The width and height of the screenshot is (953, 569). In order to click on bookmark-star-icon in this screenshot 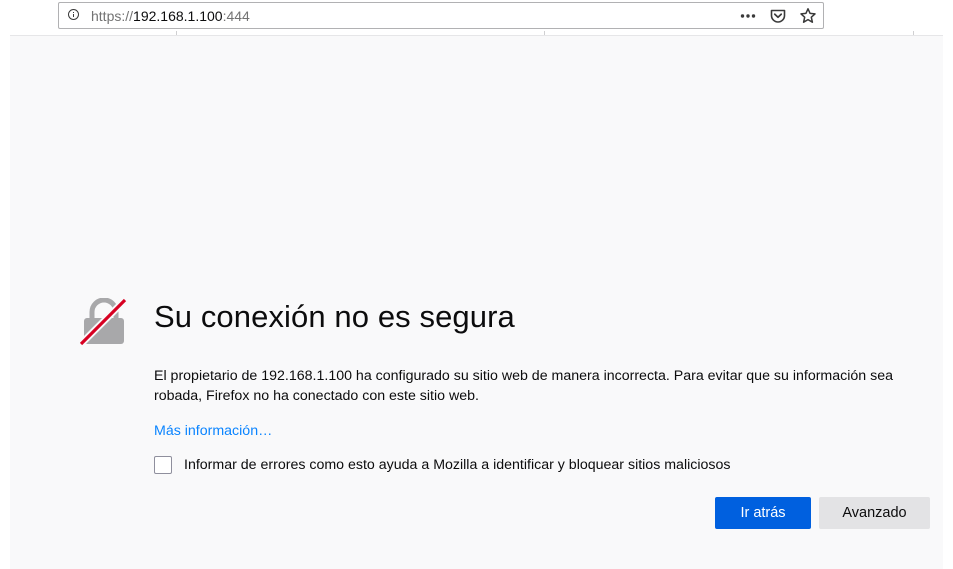, I will do `click(808, 16)`.